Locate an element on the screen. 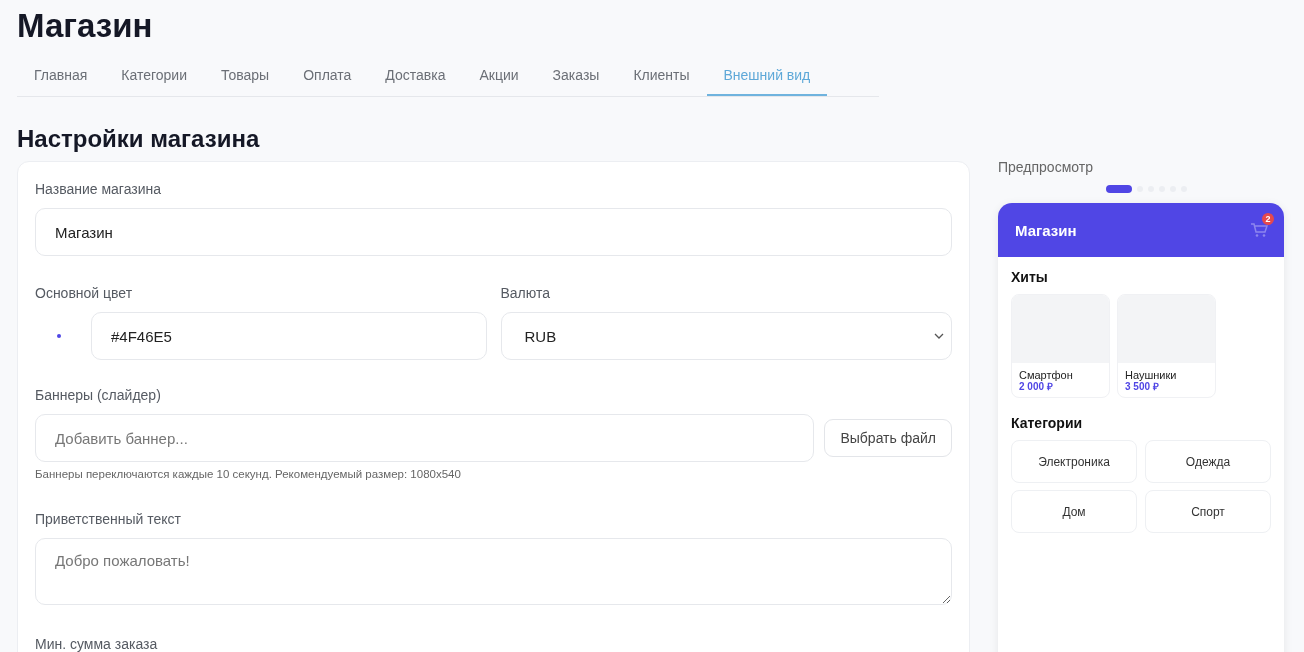 This screenshot has width=1304, height=652. nav-tab: Доставка is located at coordinates (415, 75).